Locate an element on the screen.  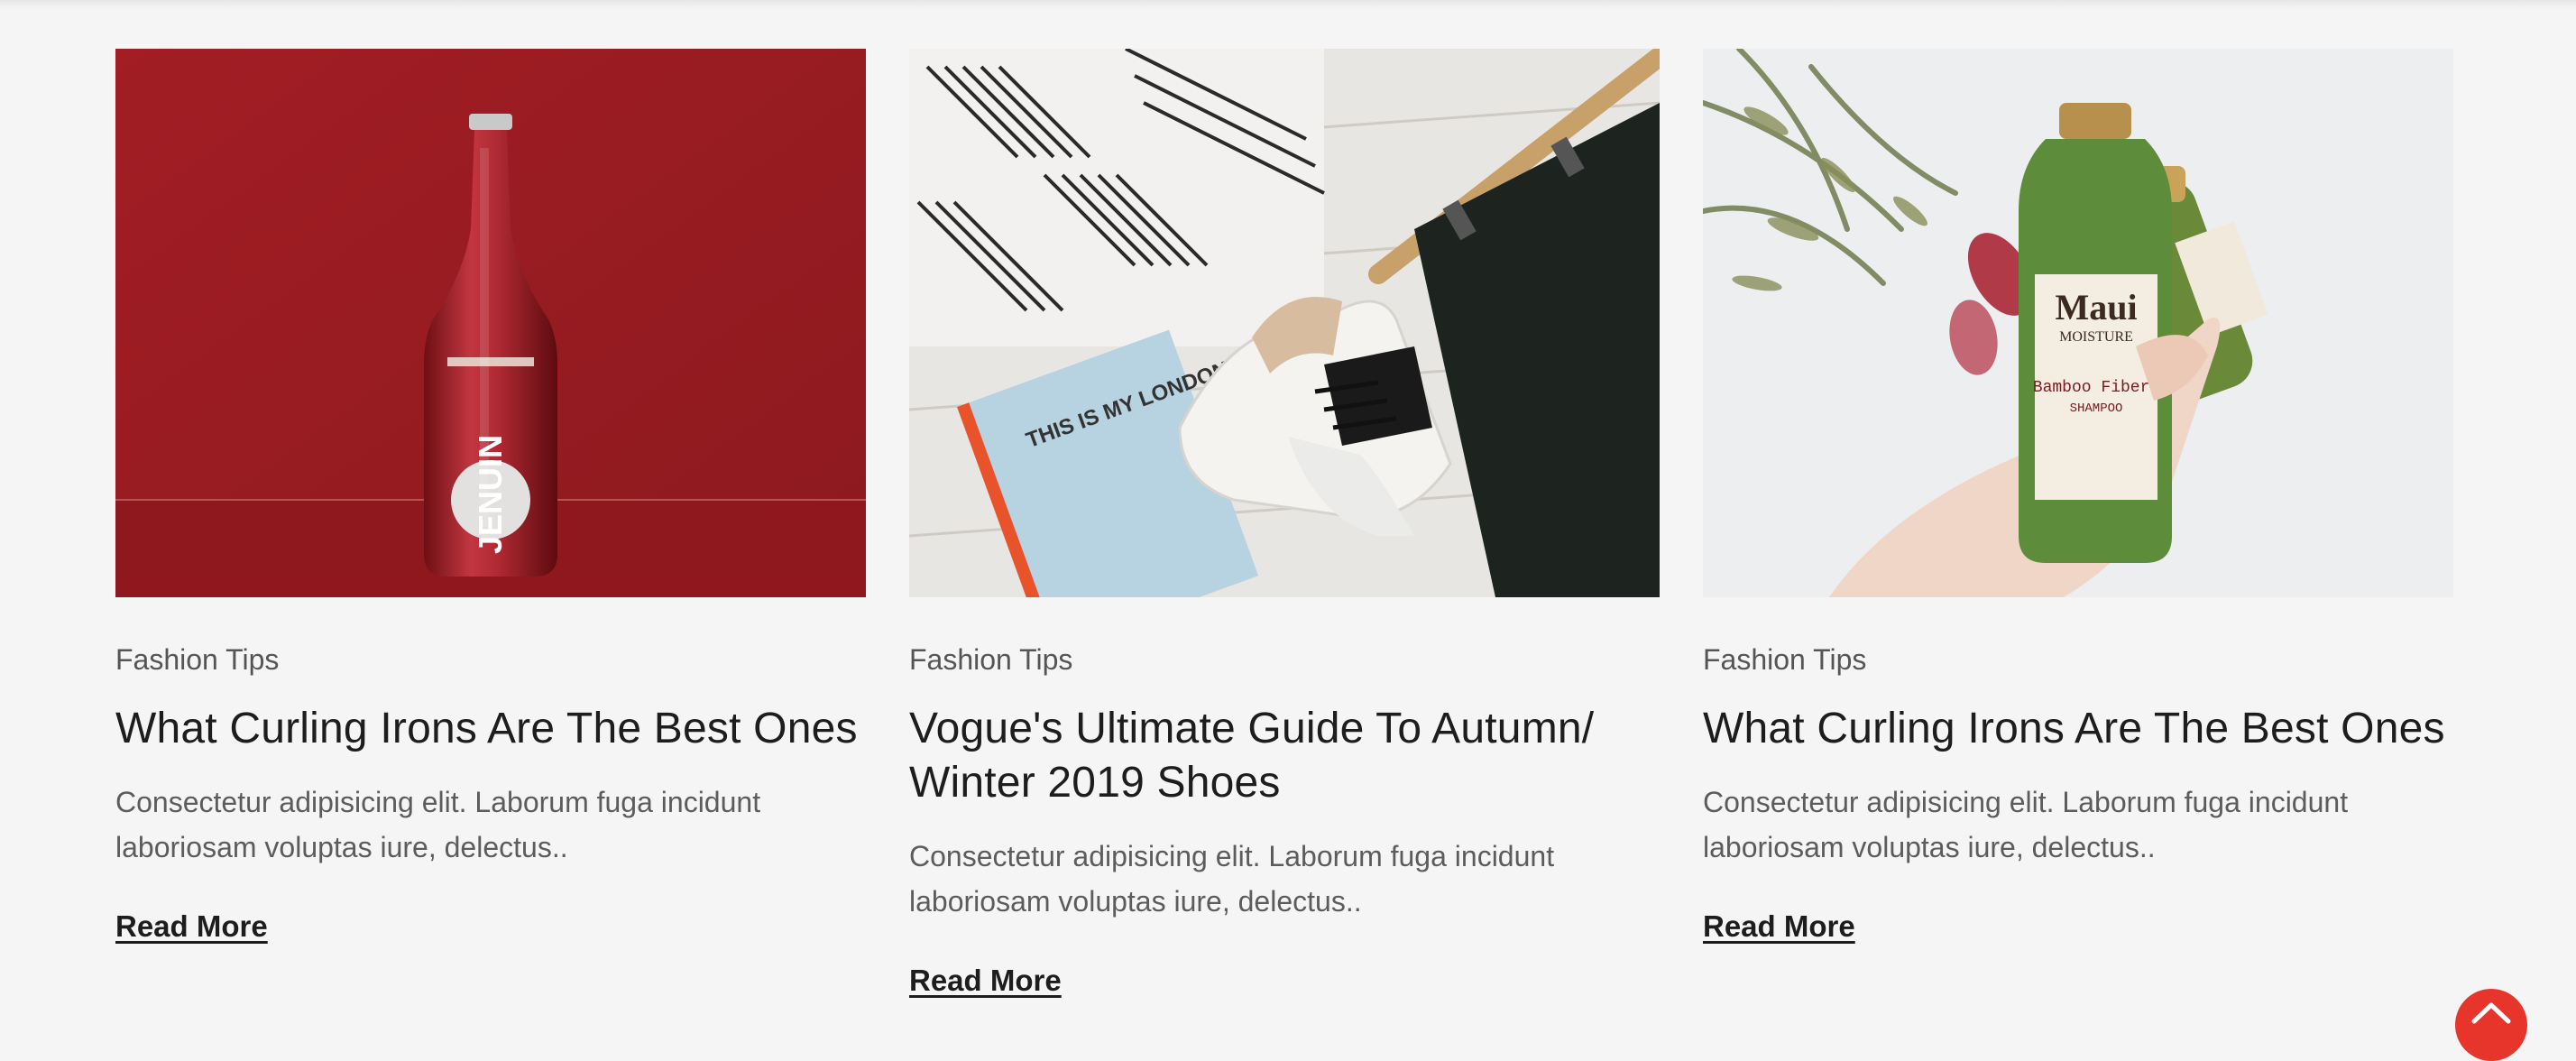
brand-text: Maui is located at coordinates (2096, 307).